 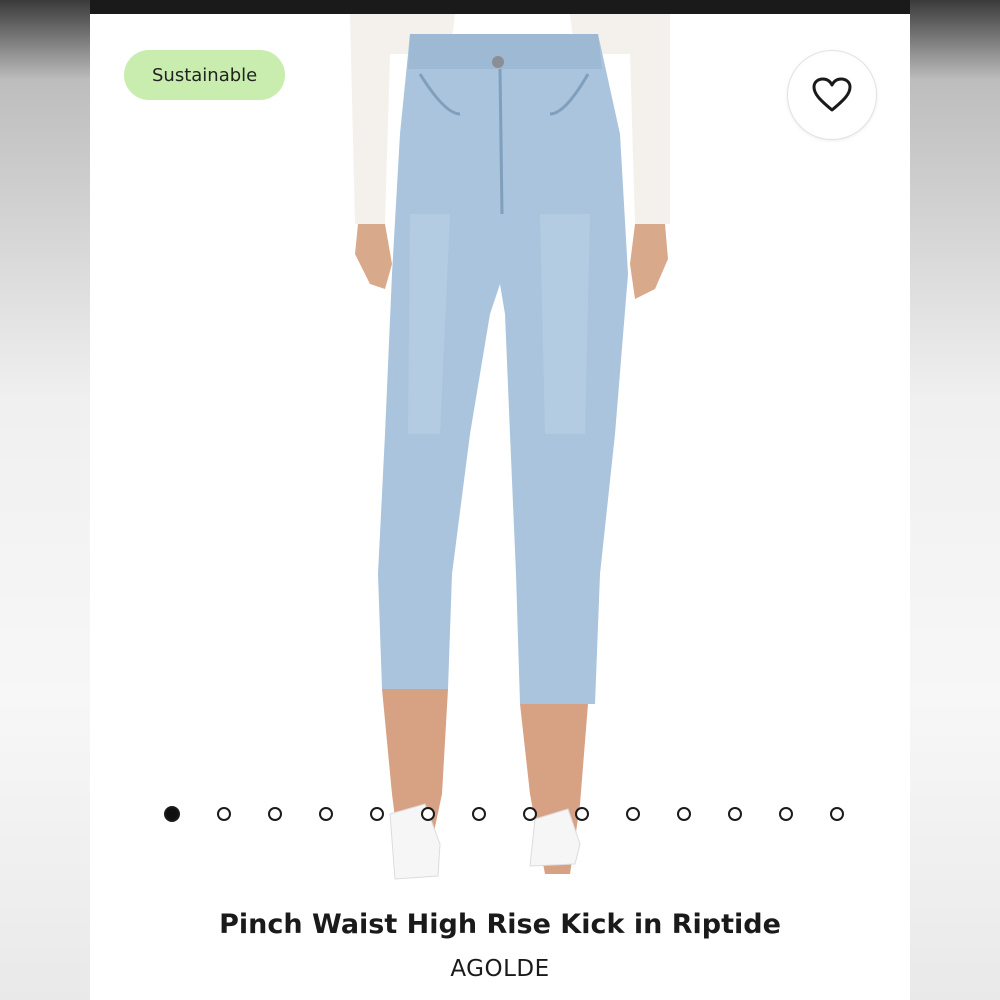 What do you see at coordinates (500, 924) in the screenshot?
I see `product-title: Pinch Waist High Rise Kick in Riptide` at bounding box center [500, 924].